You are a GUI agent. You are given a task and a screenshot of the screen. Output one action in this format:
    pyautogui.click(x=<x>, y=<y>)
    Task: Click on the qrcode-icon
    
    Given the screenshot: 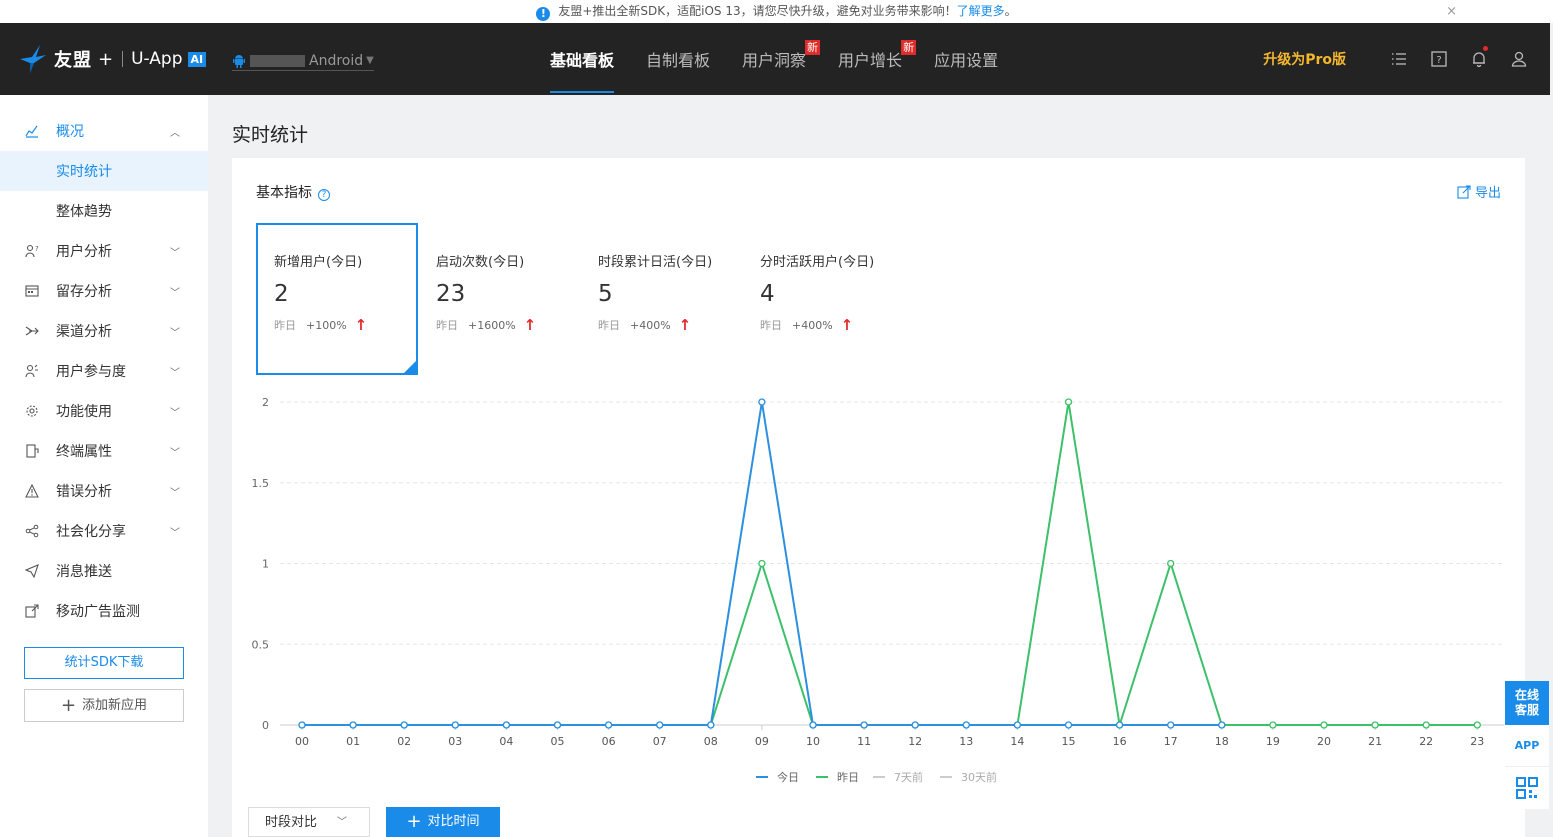 What is the action you would take?
    pyautogui.click(x=1527, y=788)
    